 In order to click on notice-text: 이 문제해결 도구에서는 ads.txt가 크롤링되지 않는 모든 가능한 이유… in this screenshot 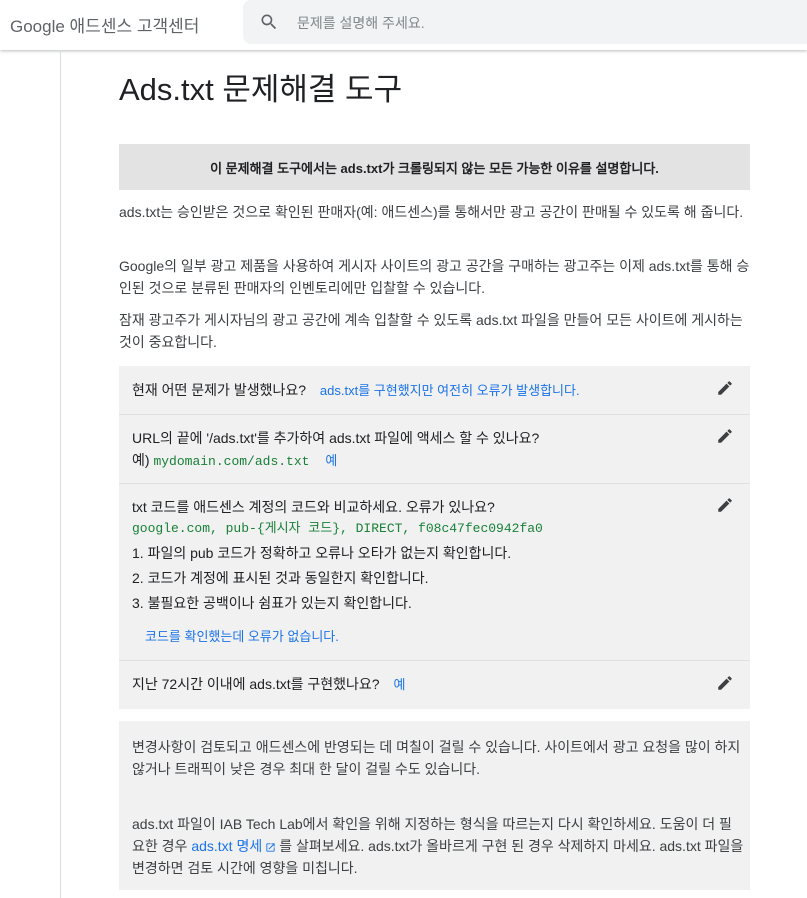, I will do `click(434, 168)`.